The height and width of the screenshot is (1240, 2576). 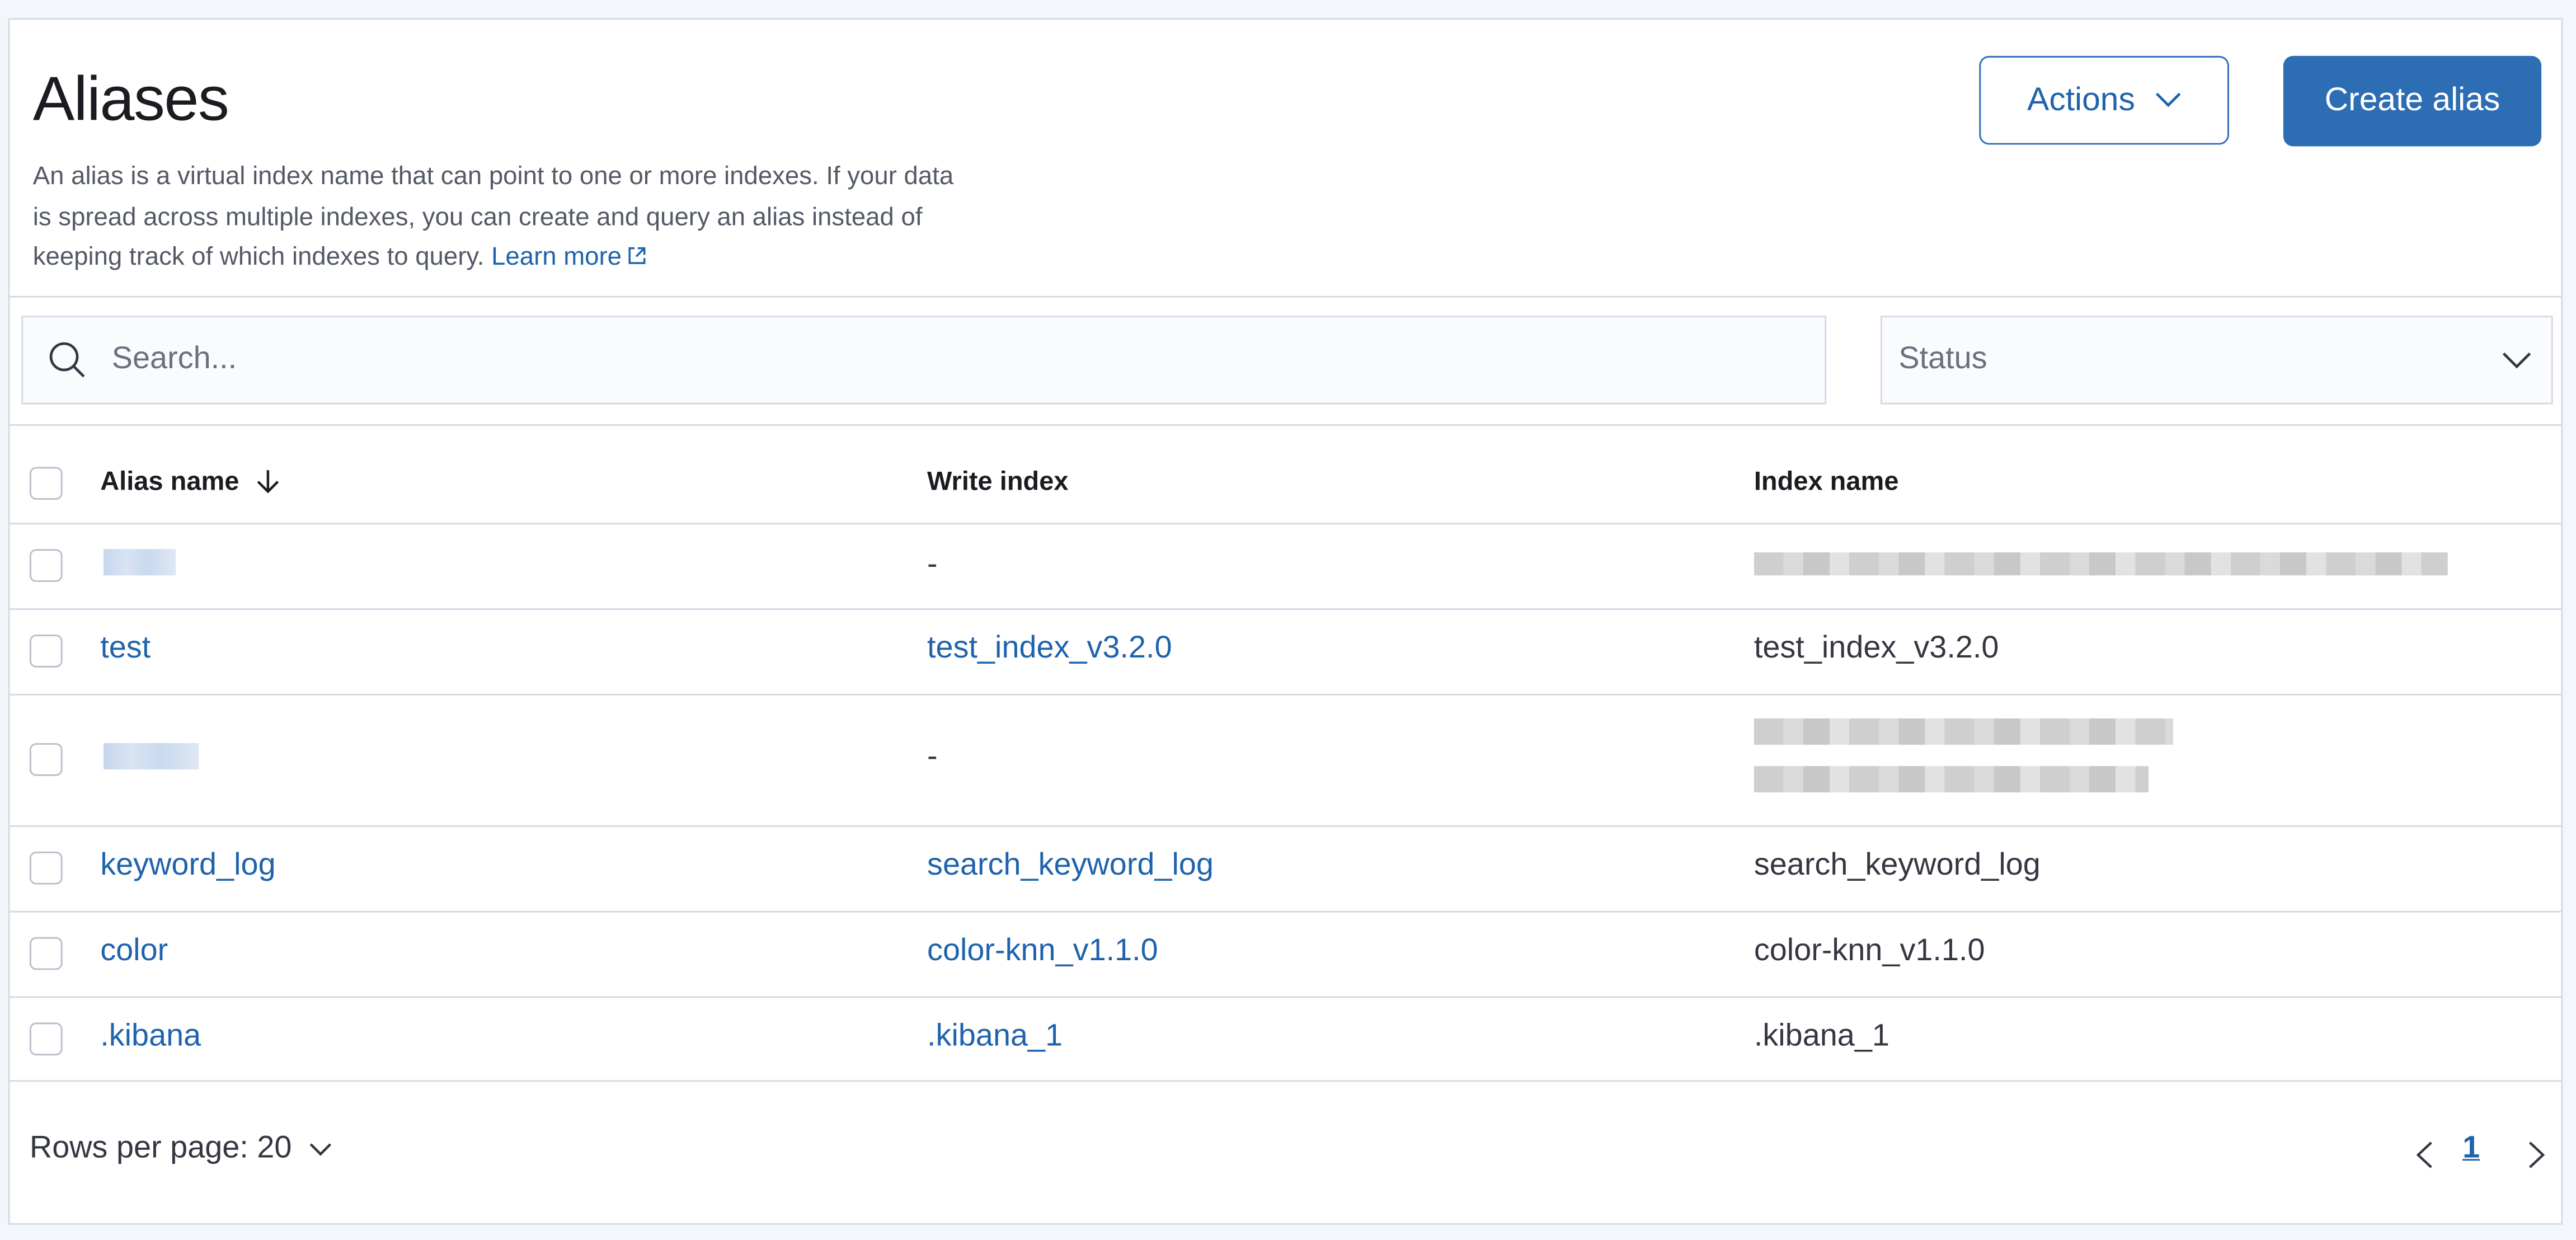 I want to click on create-alias-button: Create alias, so click(x=2412, y=101).